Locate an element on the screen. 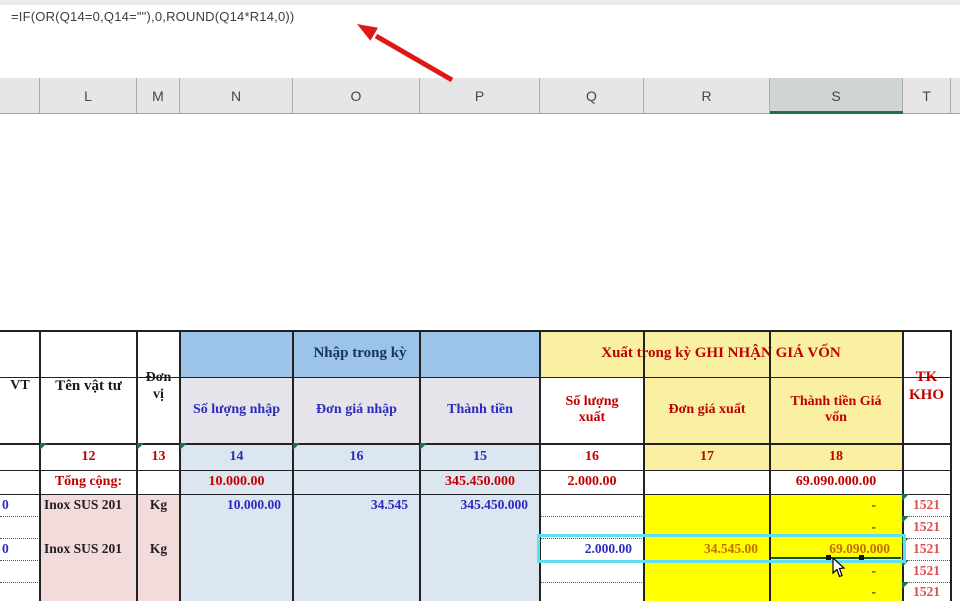 Image resolution: width=960 pixels, height=601 pixels. column-header-P: P is located at coordinates (480, 95).